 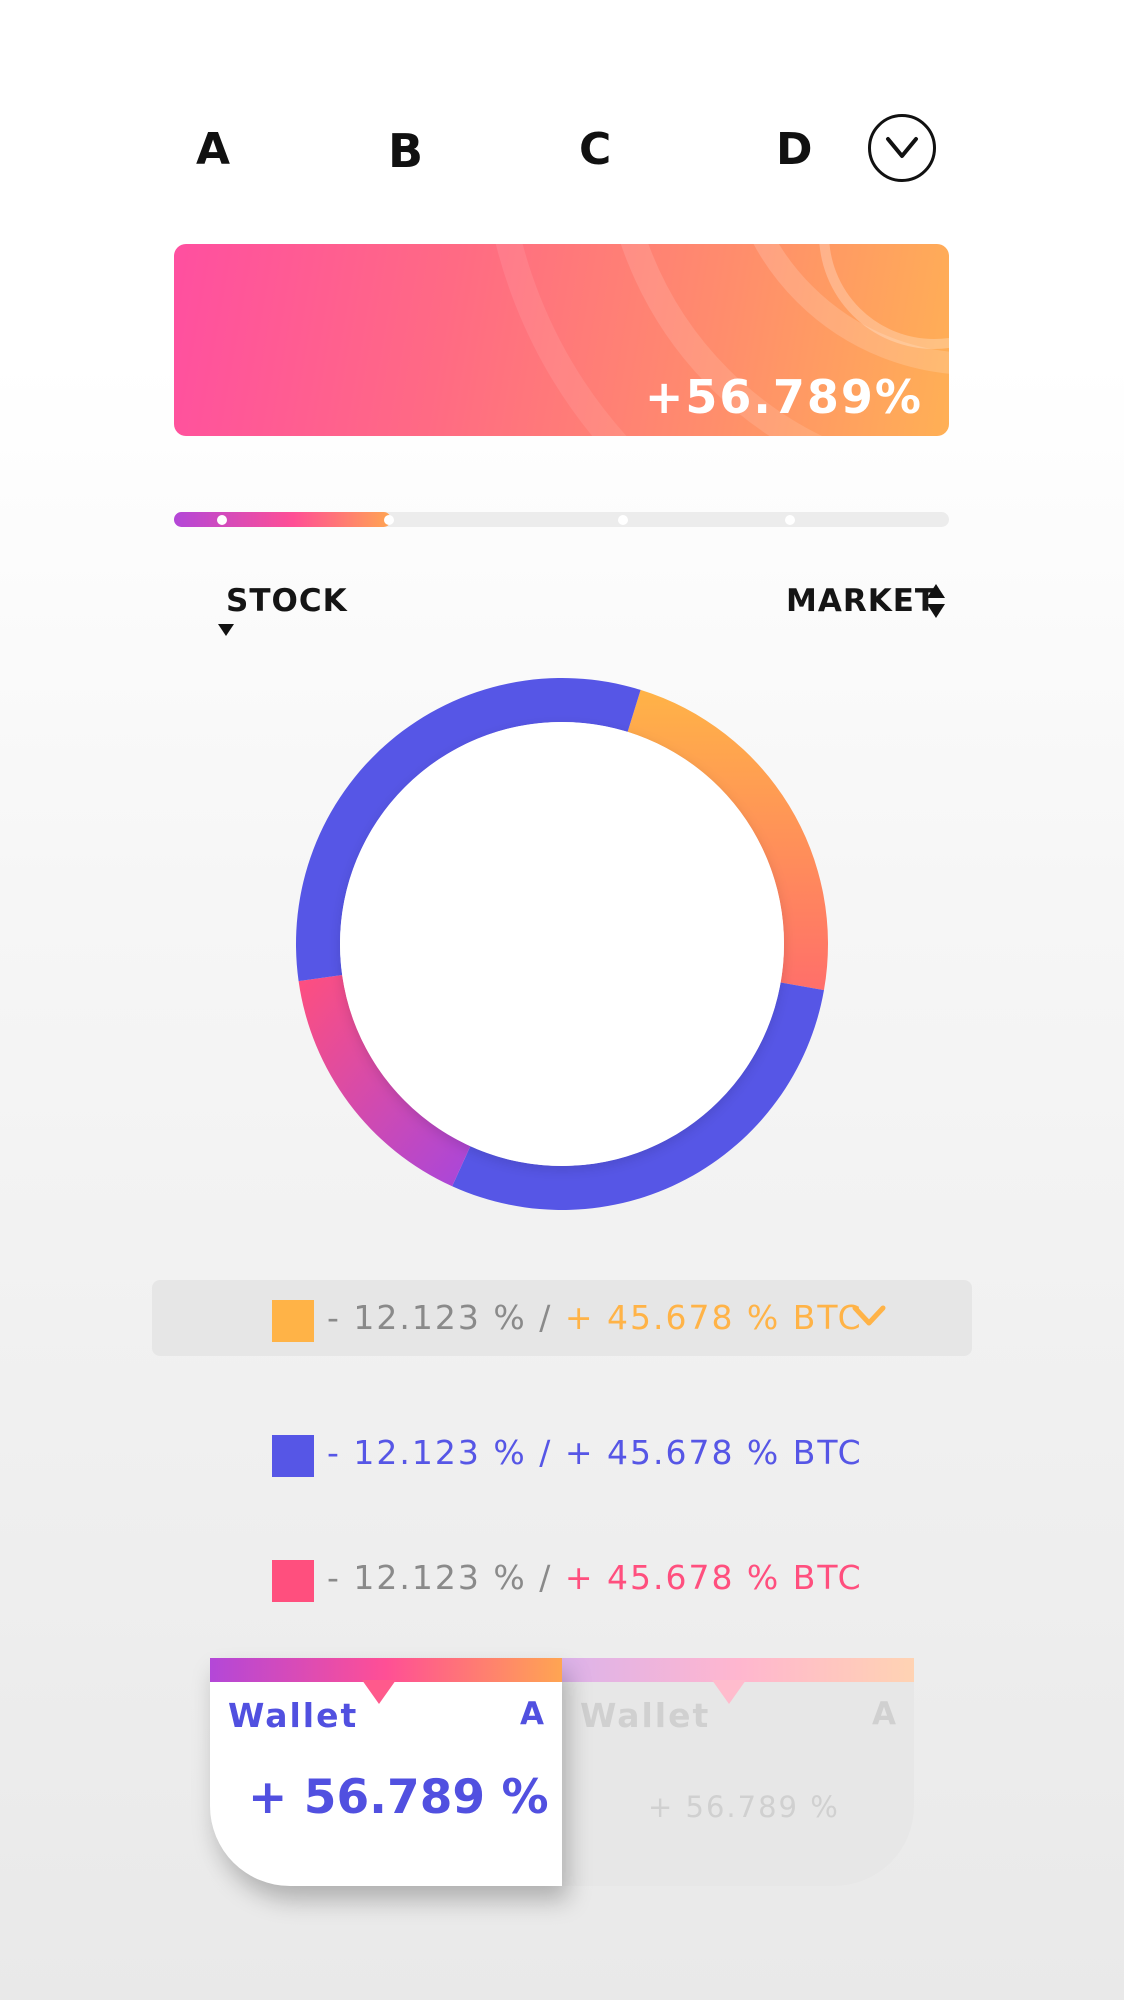 I want to click on blue-swatch, so click(x=293, y=1456).